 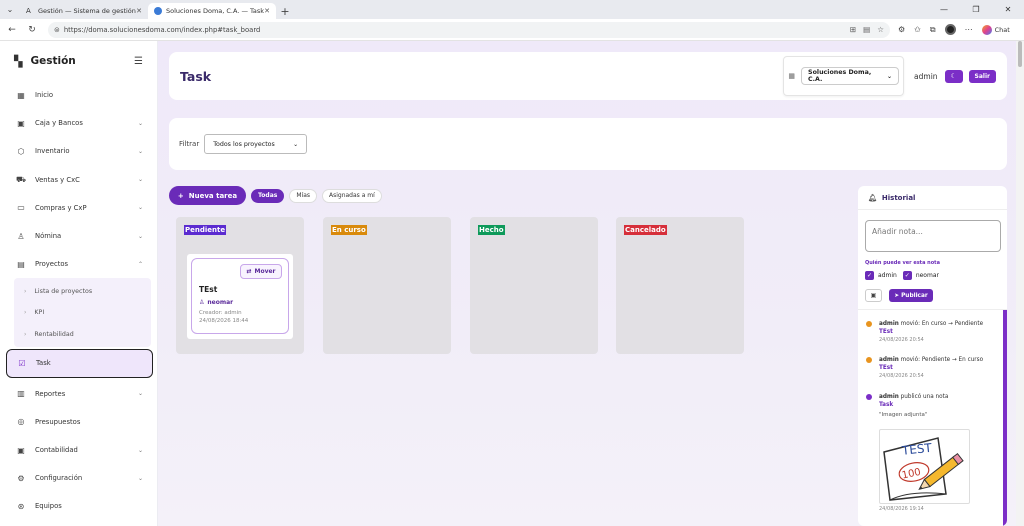 What do you see at coordinates (32, 30) in the screenshot?
I see `reload-icon: ↻` at bounding box center [32, 30].